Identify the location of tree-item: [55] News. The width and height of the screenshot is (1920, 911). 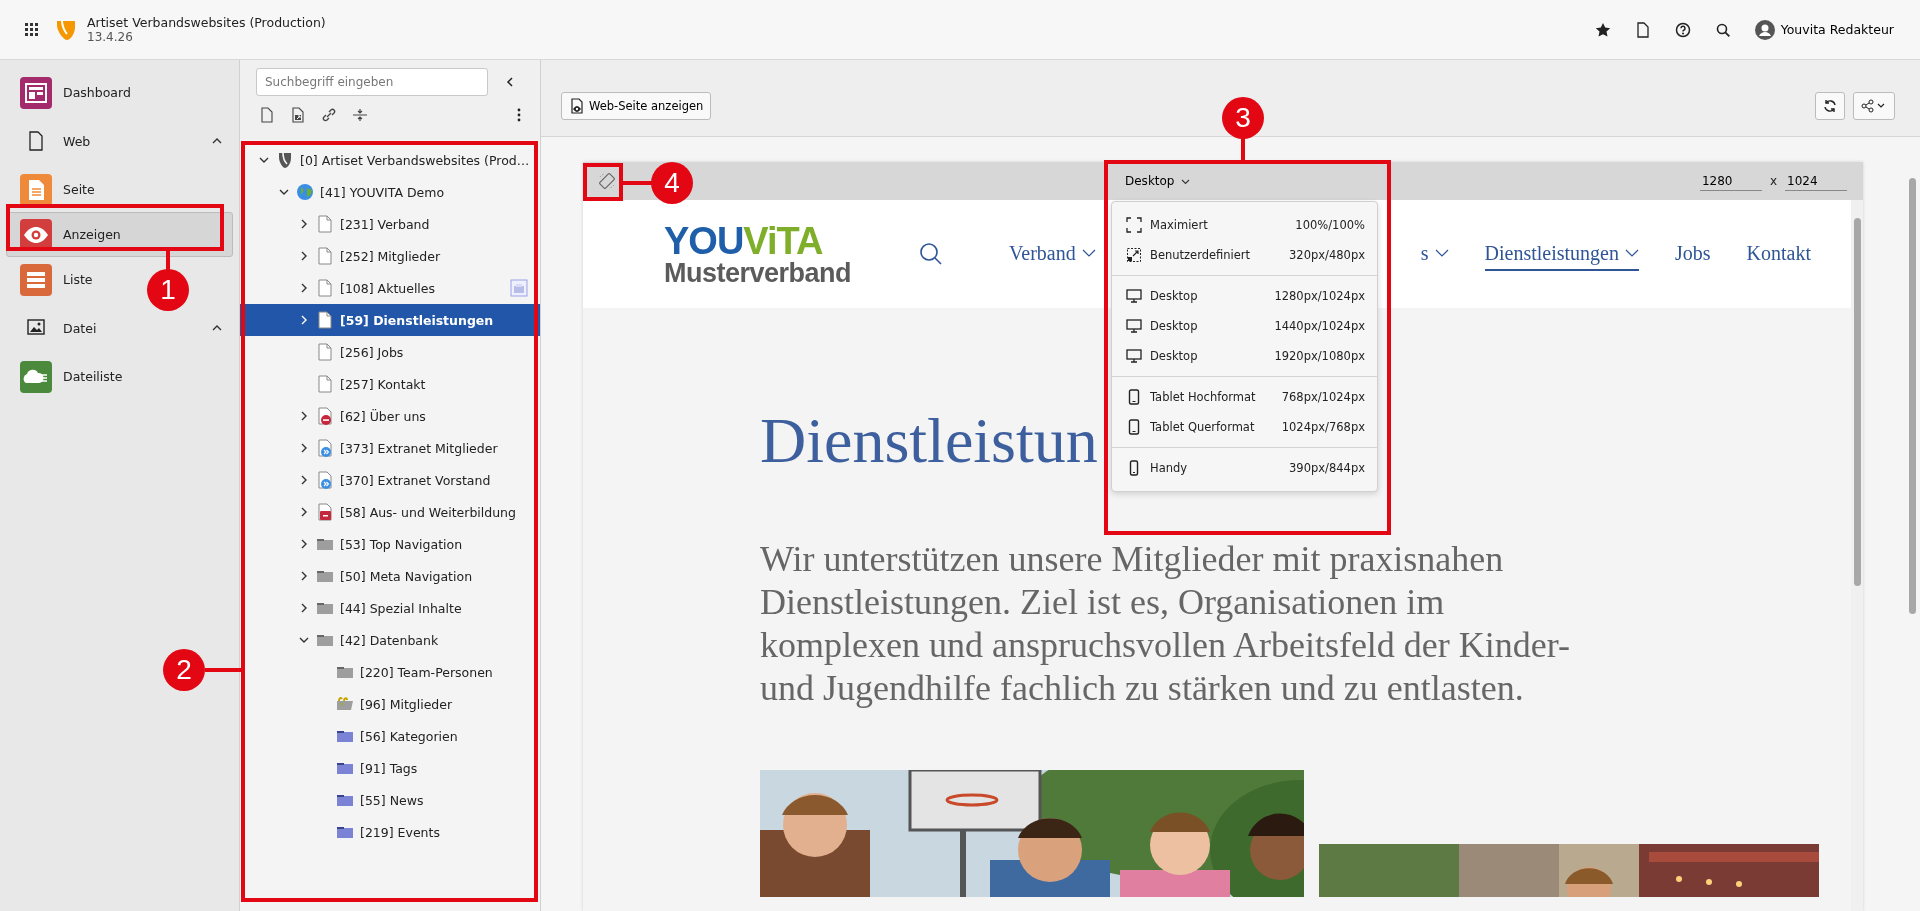
(390, 800).